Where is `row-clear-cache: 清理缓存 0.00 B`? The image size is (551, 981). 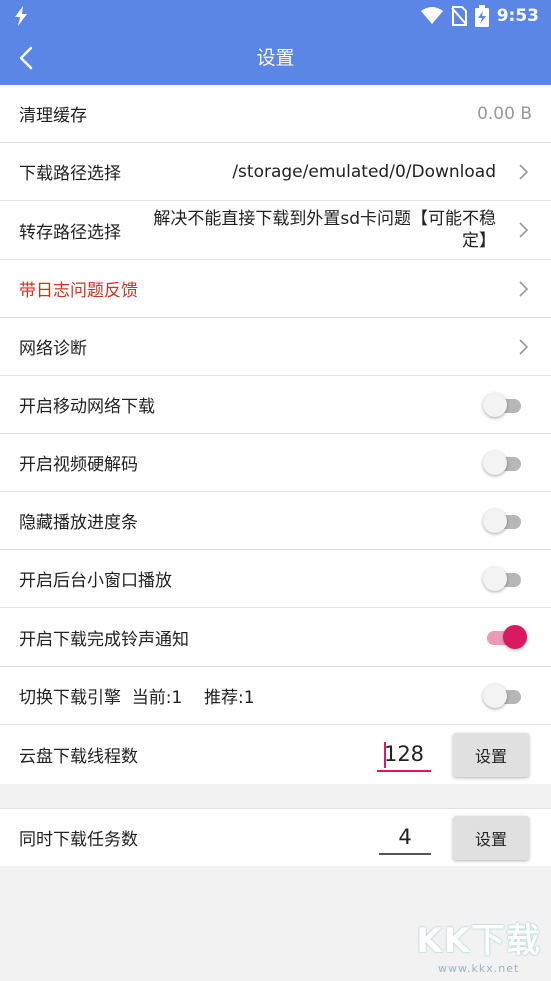
row-clear-cache: 清理缓存 0.00 B is located at coordinates (275, 114).